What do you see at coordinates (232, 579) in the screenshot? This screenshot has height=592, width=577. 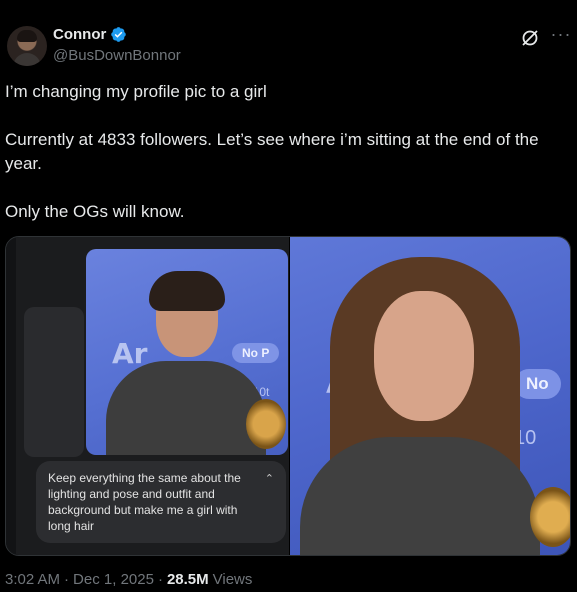 I see `views-label: Views` at bounding box center [232, 579].